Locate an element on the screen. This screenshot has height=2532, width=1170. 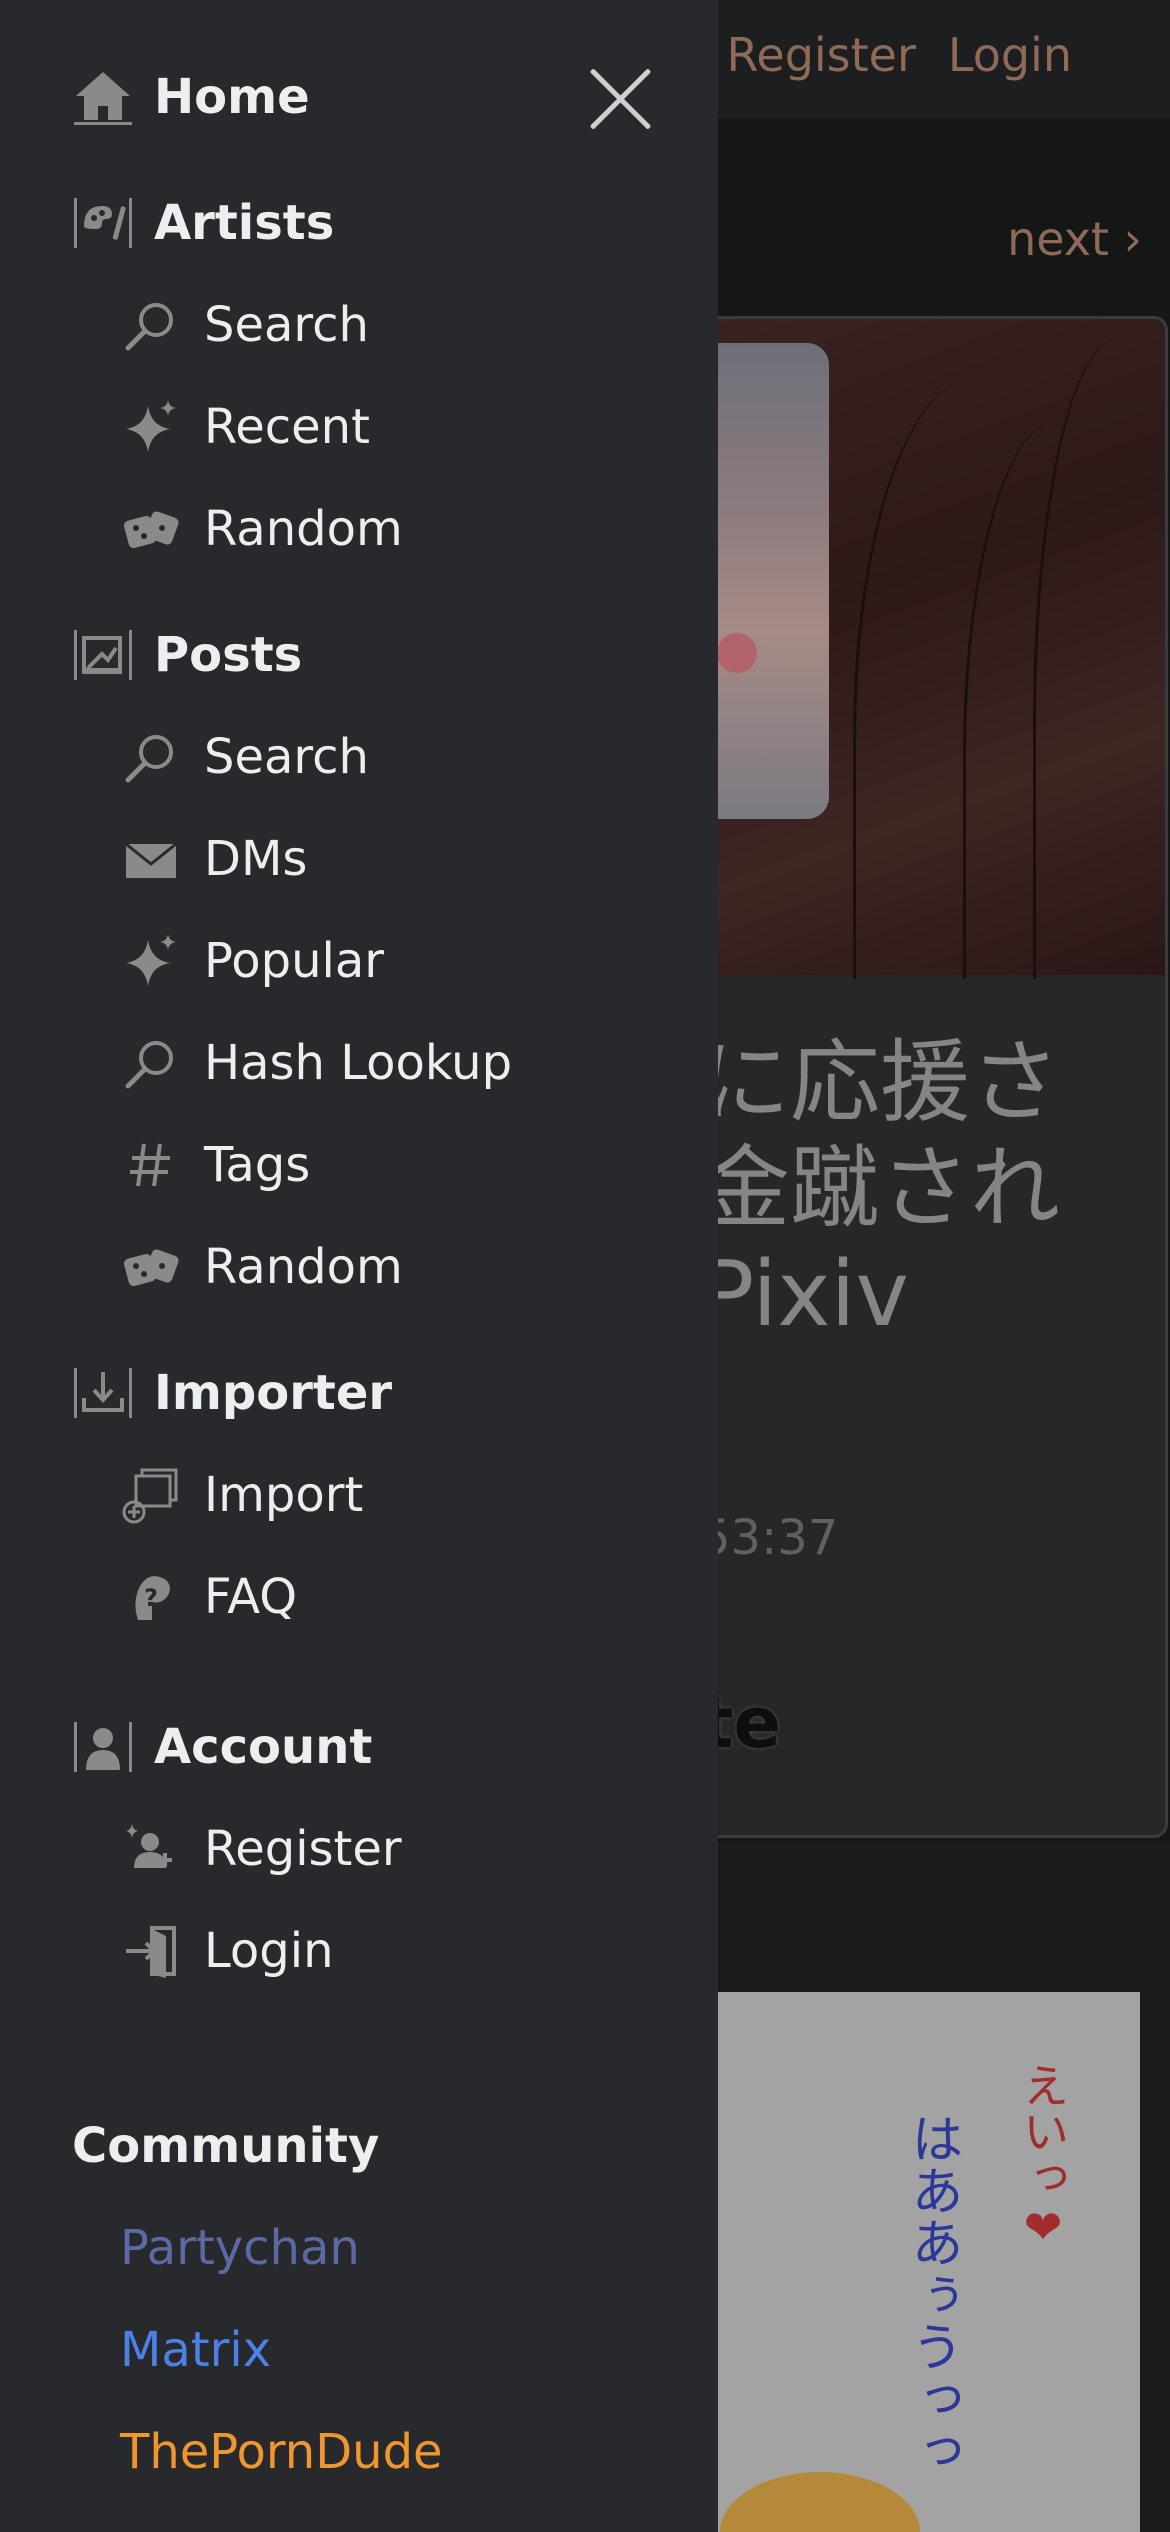
next-page-link: next › is located at coordinates (1074, 239).